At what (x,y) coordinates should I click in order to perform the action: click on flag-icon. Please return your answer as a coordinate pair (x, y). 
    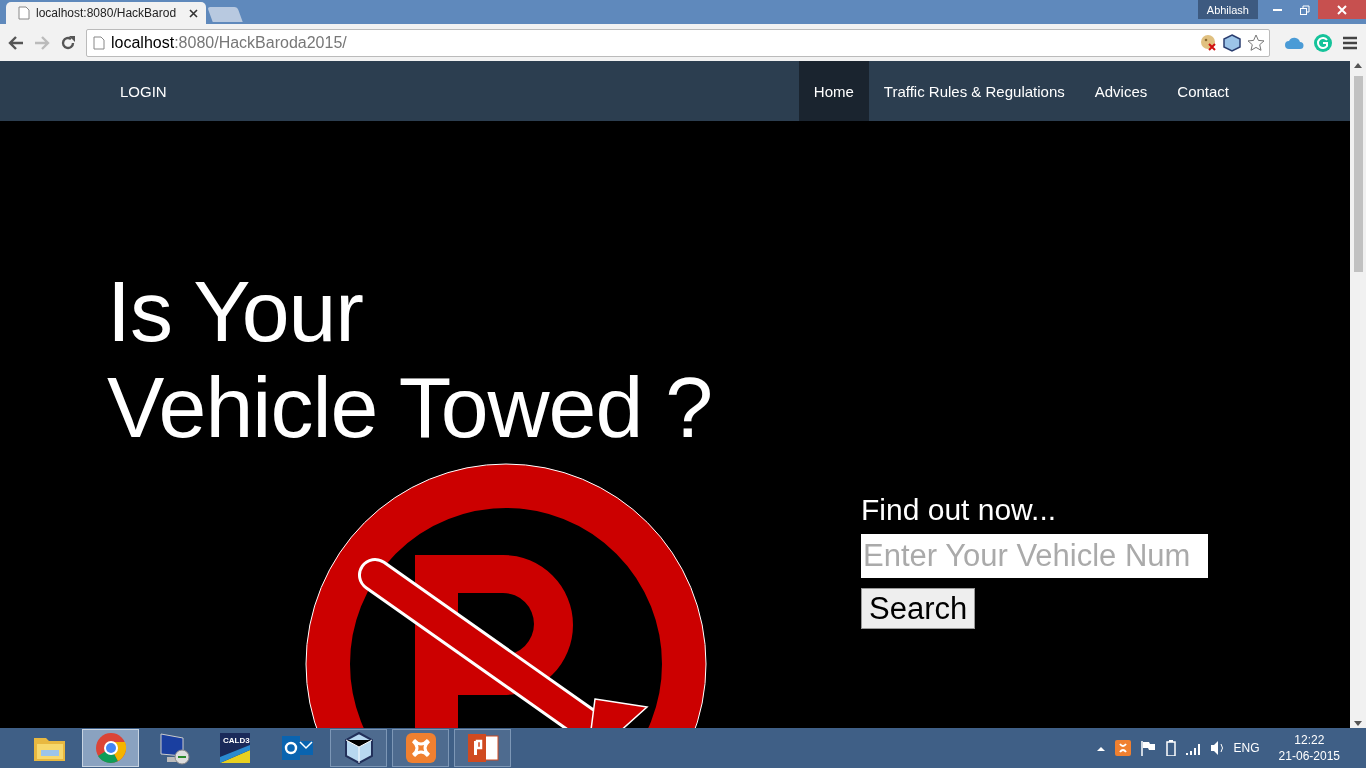
    Looking at the image, I should click on (1147, 748).